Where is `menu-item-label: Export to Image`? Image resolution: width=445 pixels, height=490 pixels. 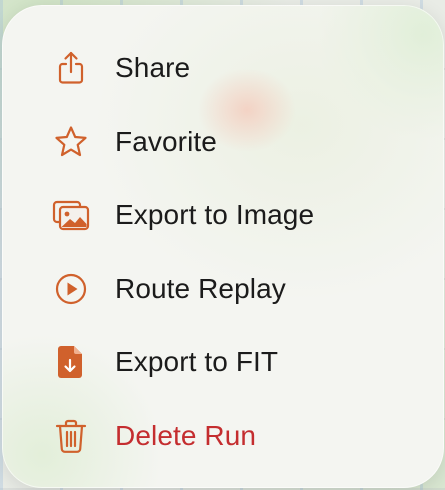 menu-item-label: Export to Image is located at coordinates (215, 214).